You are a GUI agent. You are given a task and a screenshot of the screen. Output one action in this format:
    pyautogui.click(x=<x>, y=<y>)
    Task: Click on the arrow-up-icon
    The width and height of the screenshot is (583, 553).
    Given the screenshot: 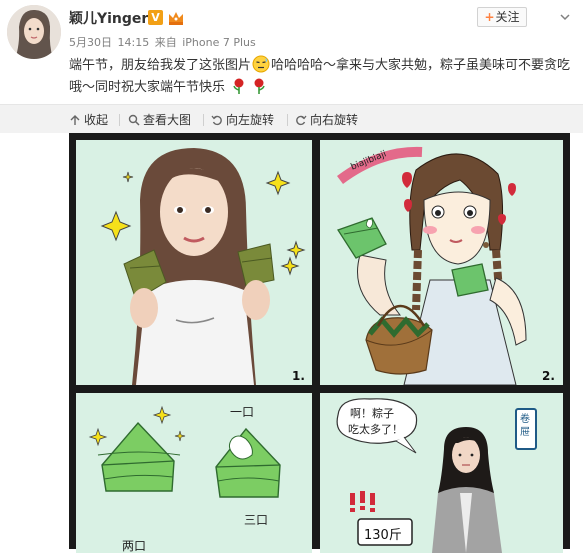 What is the action you would take?
    pyautogui.click(x=75, y=120)
    